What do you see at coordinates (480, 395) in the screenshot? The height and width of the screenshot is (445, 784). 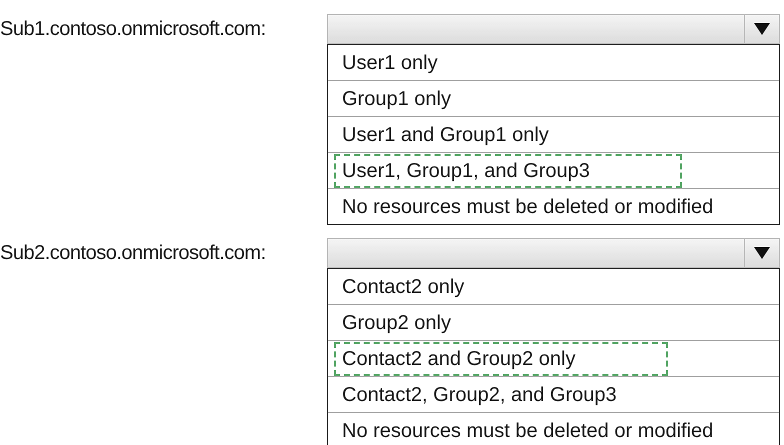 I see `dropdown-option: Contact2, Group2, and Group3` at bounding box center [480, 395].